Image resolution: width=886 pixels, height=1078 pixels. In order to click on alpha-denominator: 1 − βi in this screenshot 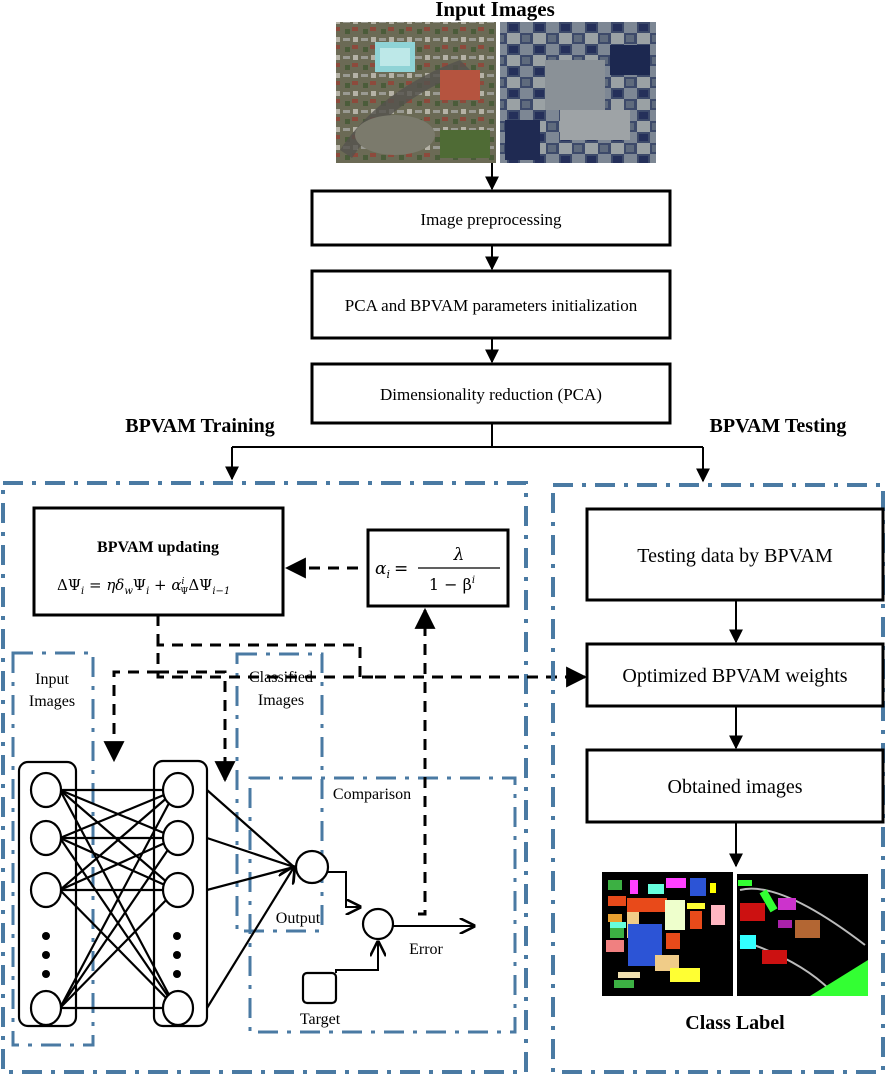, I will do `click(452, 584)`.